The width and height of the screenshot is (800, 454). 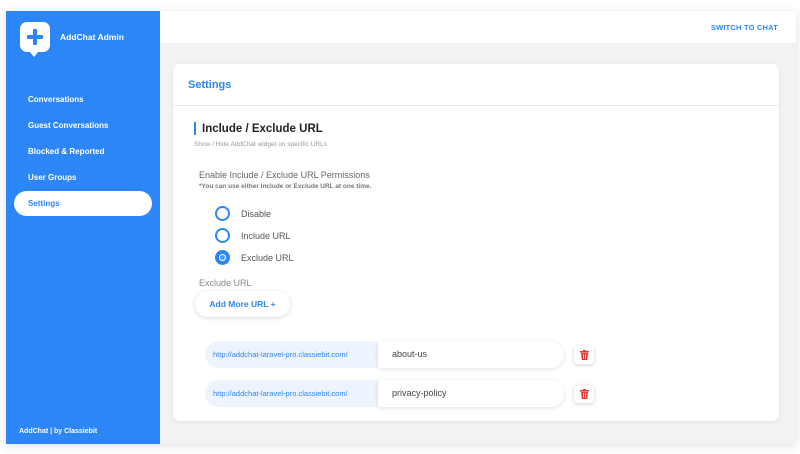 What do you see at coordinates (35, 39) in the screenshot?
I see `chat-plus-icon` at bounding box center [35, 39].